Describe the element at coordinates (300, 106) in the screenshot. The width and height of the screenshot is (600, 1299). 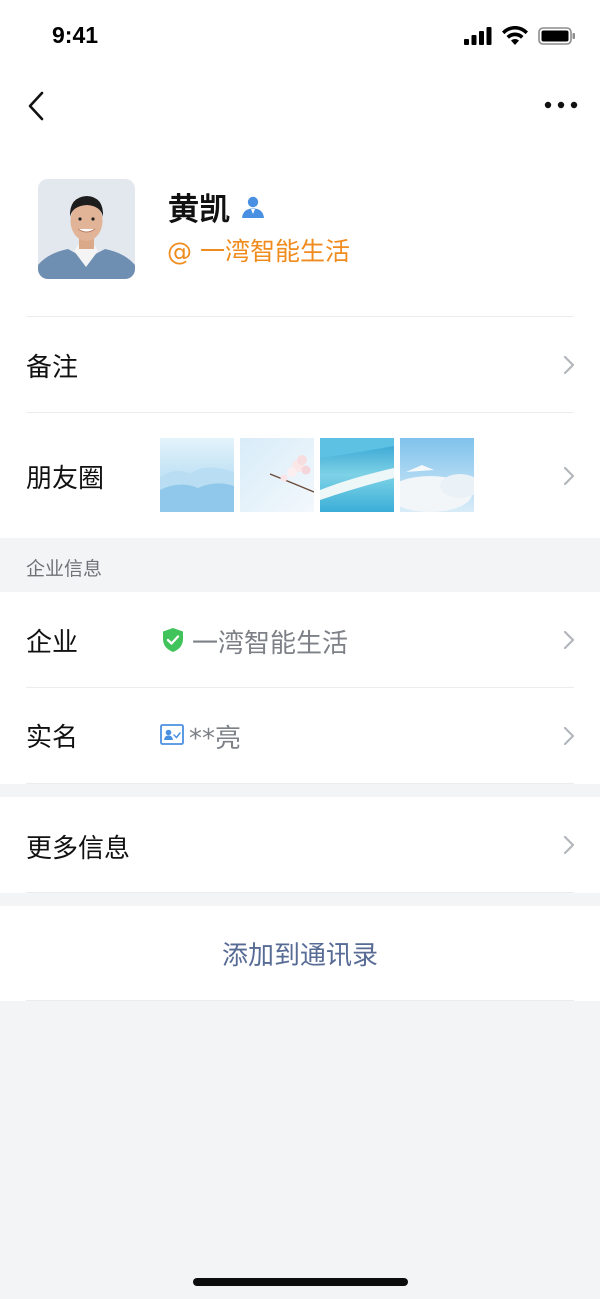
I see `nav-bar` at that location.